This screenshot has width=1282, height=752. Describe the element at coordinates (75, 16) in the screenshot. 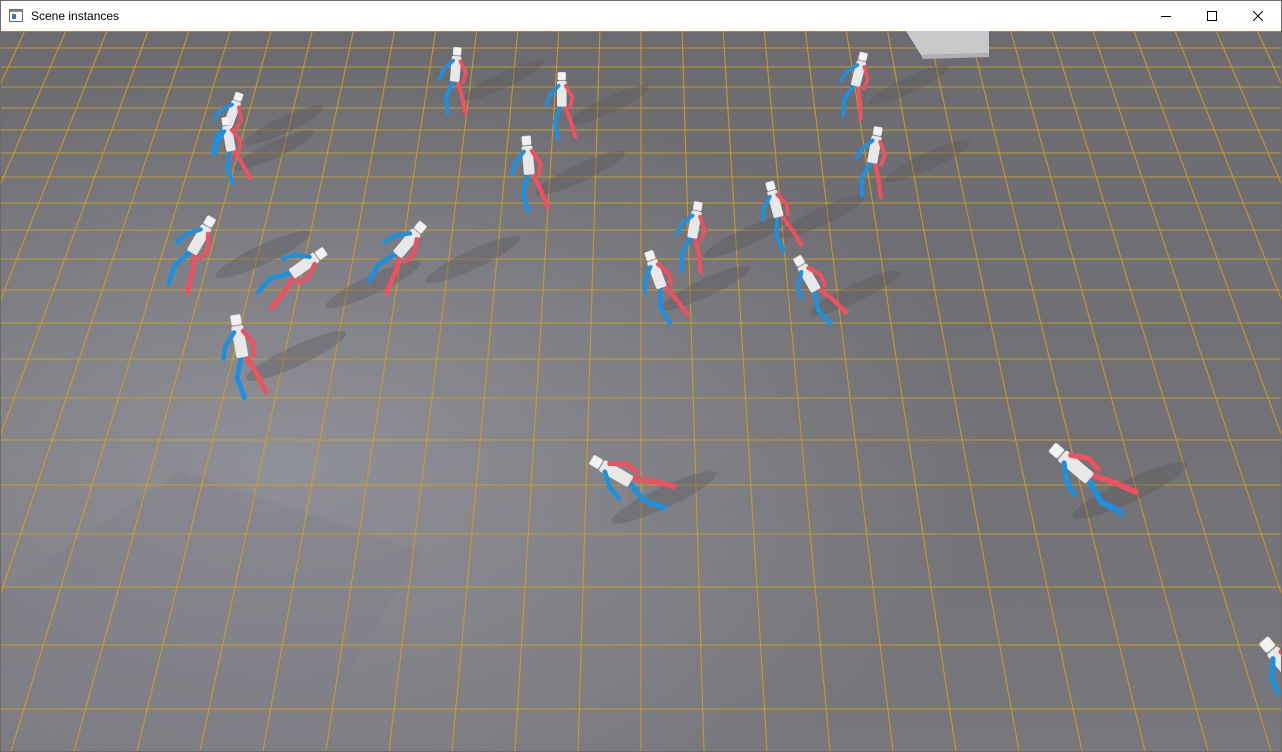

I see `window-title: Scene instances` at that location.